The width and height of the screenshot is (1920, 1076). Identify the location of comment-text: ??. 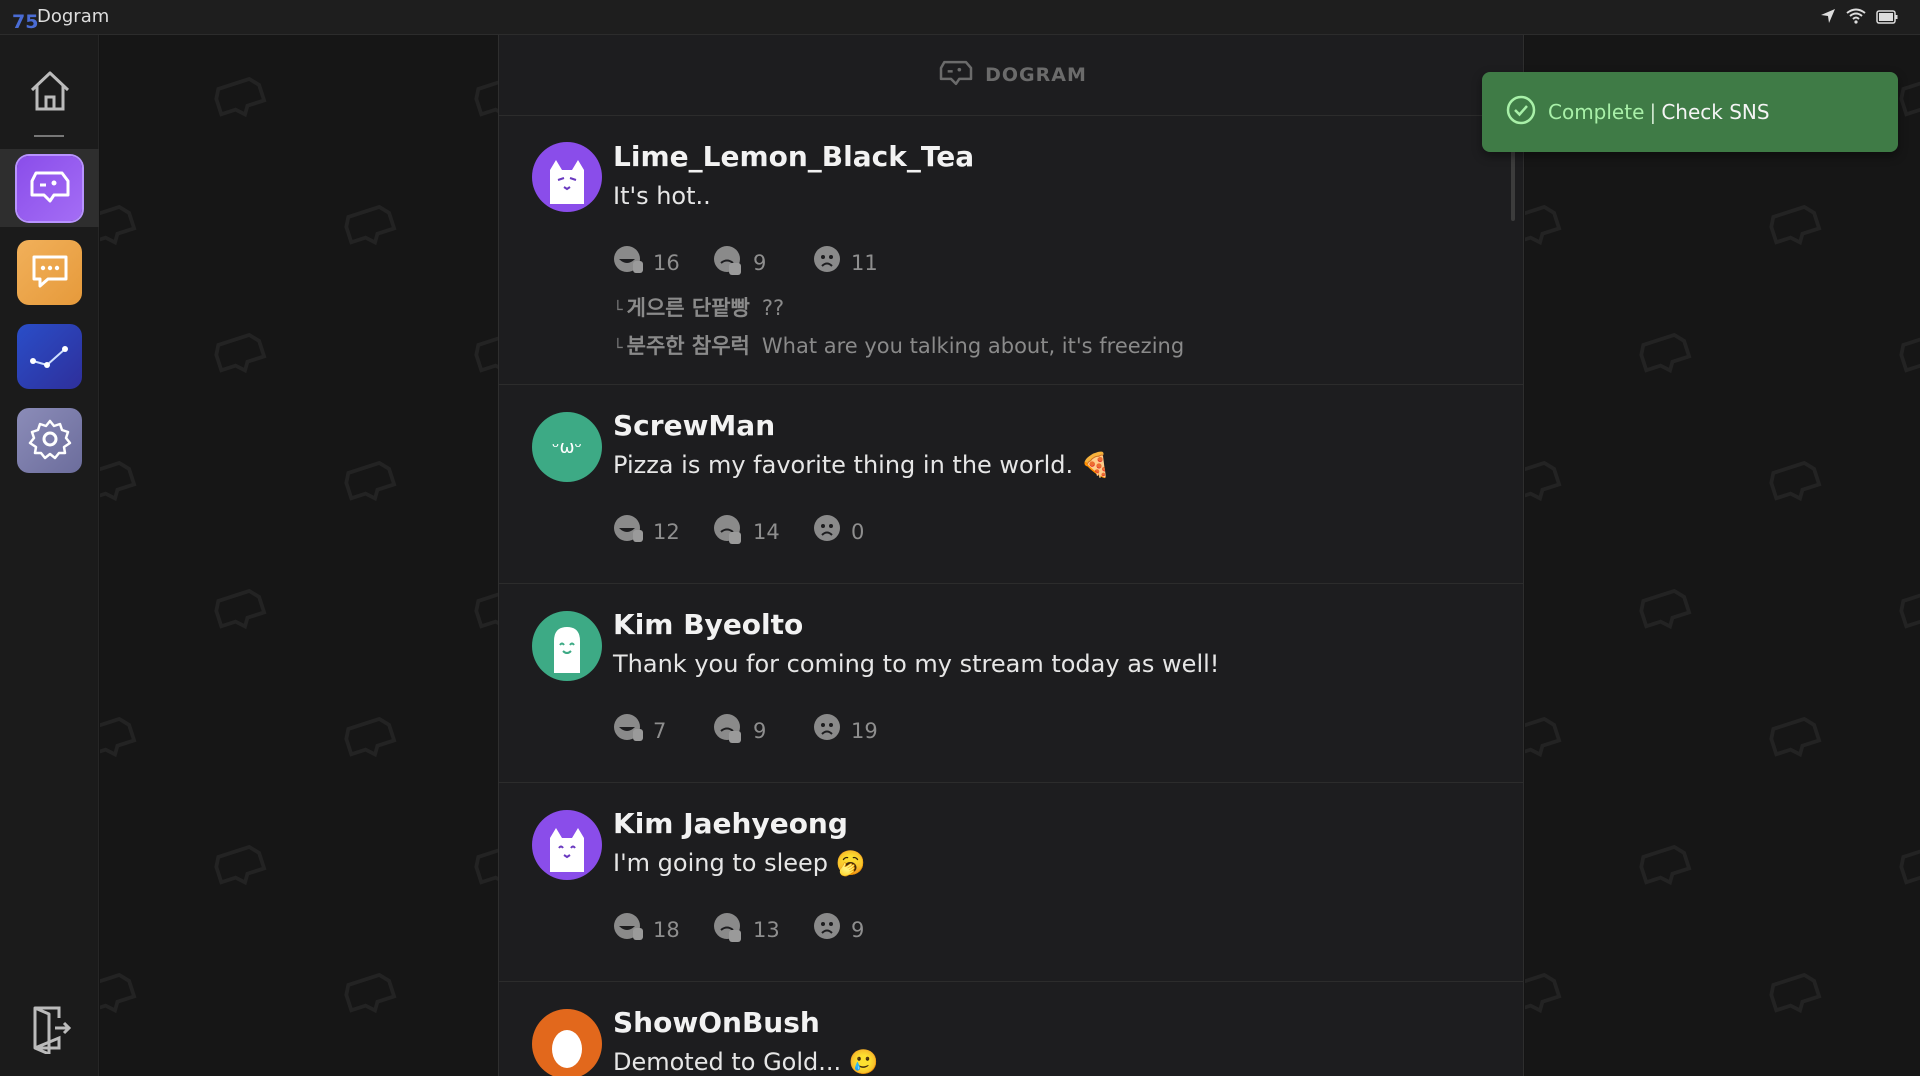
(773, 308).